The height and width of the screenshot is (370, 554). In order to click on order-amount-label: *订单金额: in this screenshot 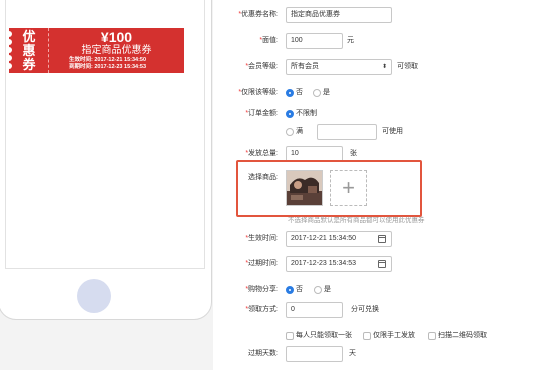, I will do `click(261, 113)`.